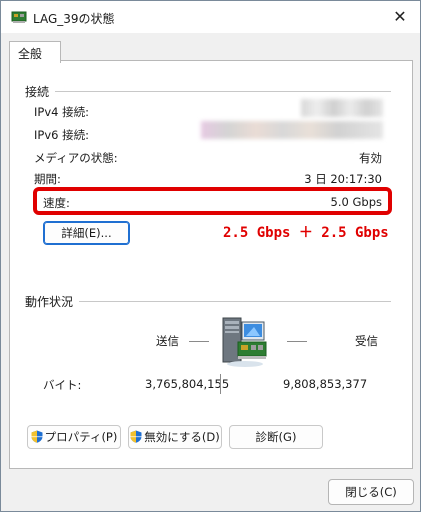  What do you see at coordinates (325, 384) in the screenshot?
I see `bytes-received-value: 9,808,853,377` at bounding box center [325, 384].